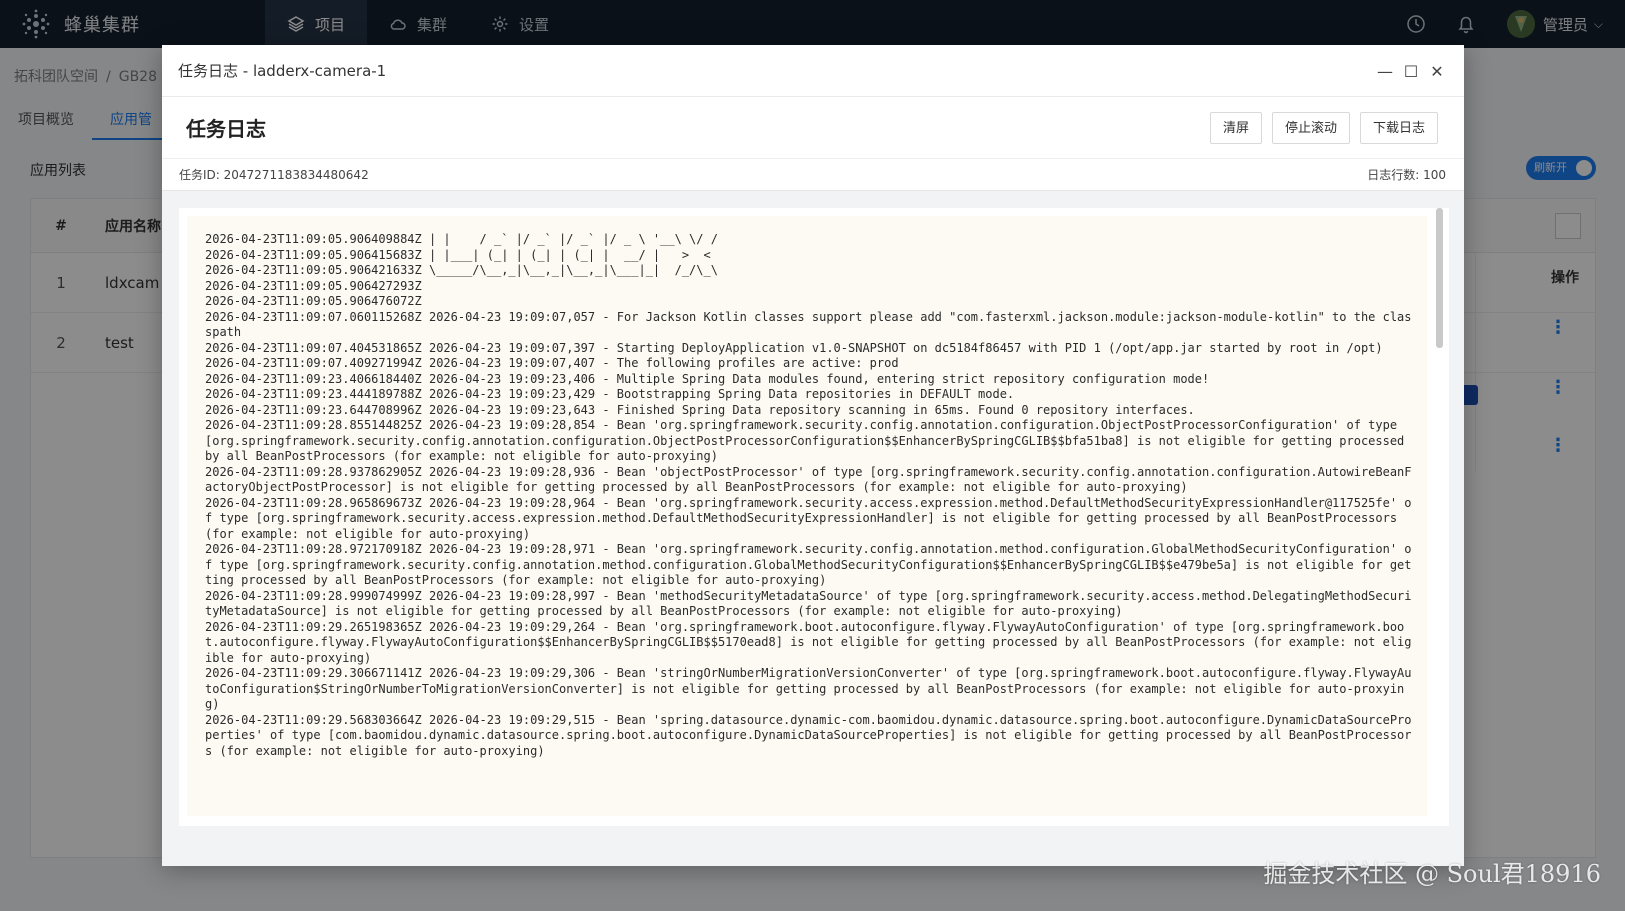 The image size is (1625, 911). What do you see at coordinates (813, 175) in the screenshot?
I see `log-meta-bar: 任务ID: 2047271183834480642 日志行数: 100` at bounding box center [813, 175].